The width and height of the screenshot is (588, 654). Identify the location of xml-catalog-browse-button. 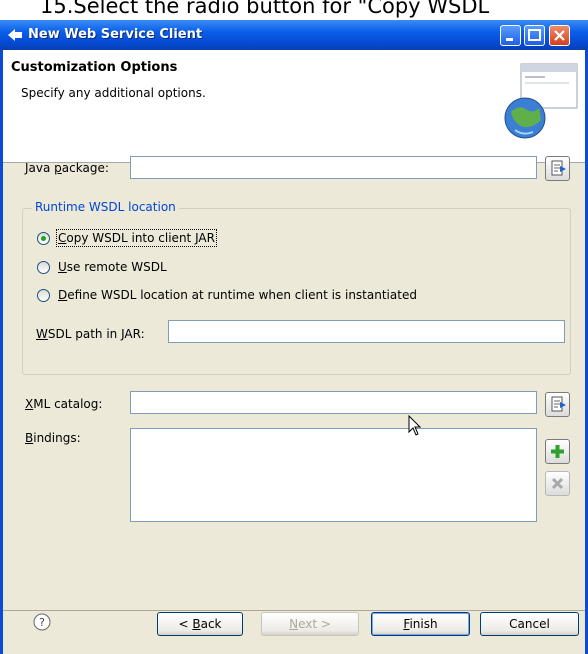
(557, 404).